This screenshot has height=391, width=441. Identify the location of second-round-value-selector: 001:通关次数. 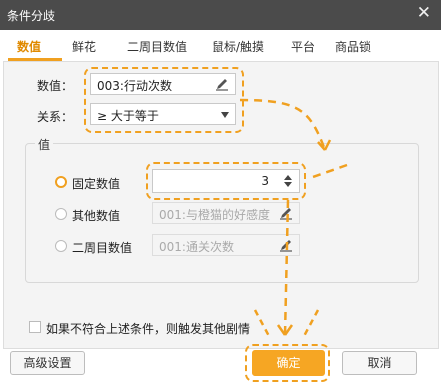
(226, 245).